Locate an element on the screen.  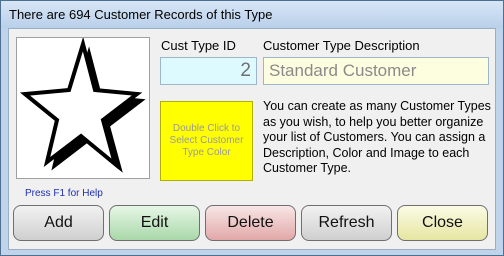
customer-type-image is located at coordinates (83, 108).